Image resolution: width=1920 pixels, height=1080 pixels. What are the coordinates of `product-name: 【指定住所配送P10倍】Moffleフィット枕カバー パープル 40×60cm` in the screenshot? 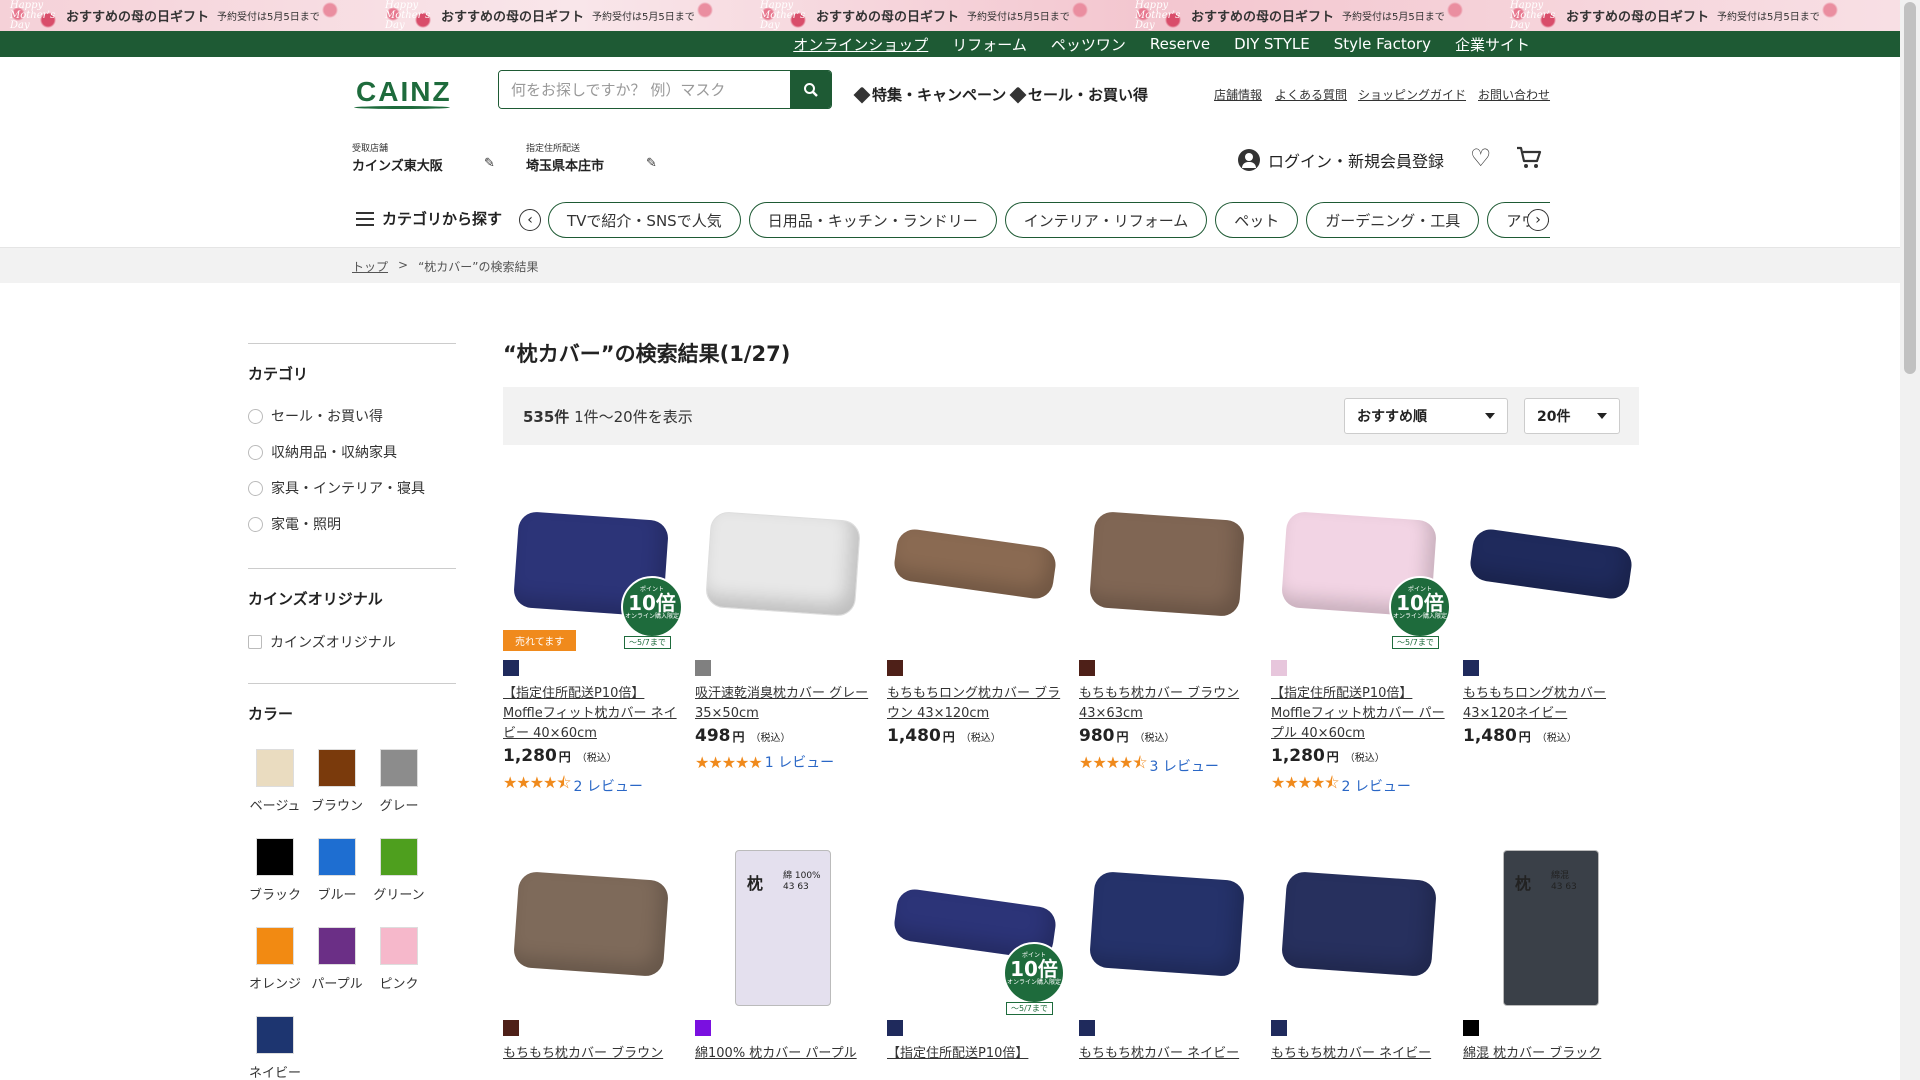 It's located at (1359, 714).